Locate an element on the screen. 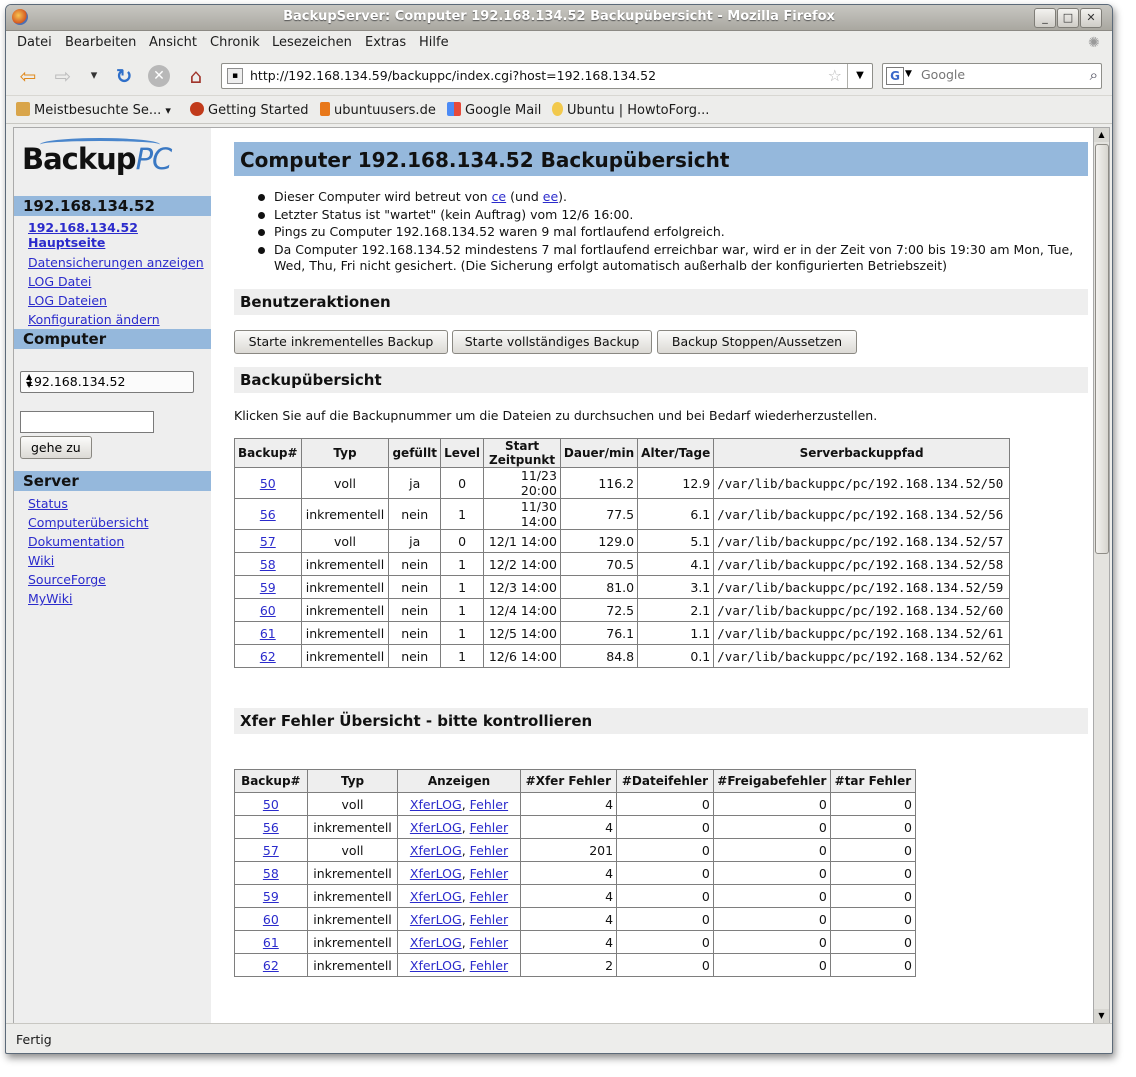 The height and width of the screenshot is (1077, 1136). user-link-ee: ee is located at coordinates (550, 196).